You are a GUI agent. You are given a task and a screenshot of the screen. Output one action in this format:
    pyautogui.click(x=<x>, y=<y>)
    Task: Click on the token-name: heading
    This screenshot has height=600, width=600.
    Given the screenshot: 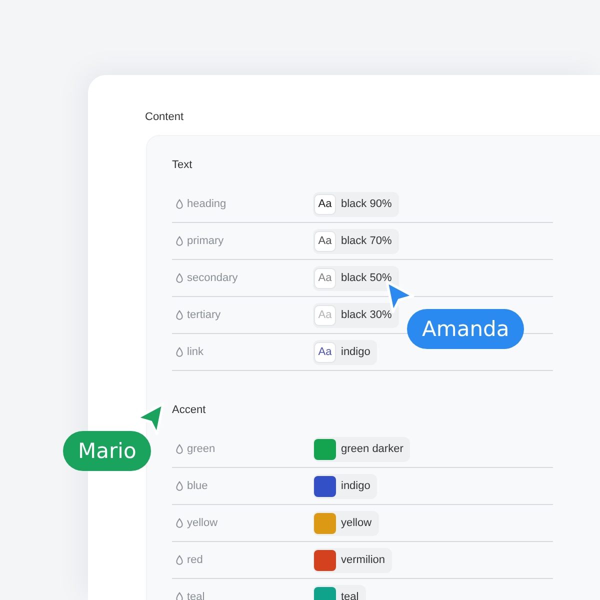 What is the action you would take?
    pyautogui.click(x=206, y=204)
    